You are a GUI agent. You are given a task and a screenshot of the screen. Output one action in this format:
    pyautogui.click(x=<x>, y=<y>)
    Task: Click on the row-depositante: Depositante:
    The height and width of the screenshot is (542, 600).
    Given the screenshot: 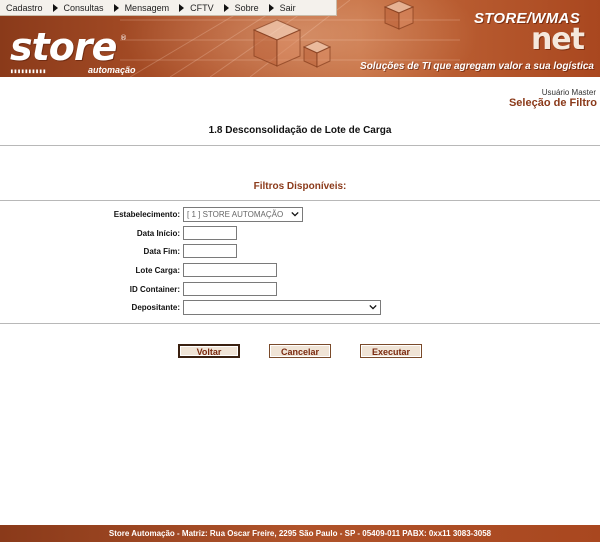 What is the action you would take?
    pyautogui.click(x=300, y=308)
    